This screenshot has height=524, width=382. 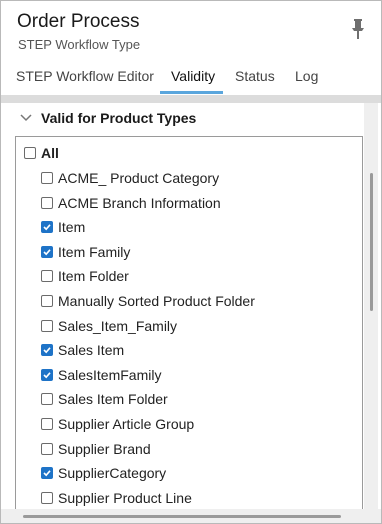 I want to click on list-item-label: Sales_Item_Family, so click(x=118, y=325).